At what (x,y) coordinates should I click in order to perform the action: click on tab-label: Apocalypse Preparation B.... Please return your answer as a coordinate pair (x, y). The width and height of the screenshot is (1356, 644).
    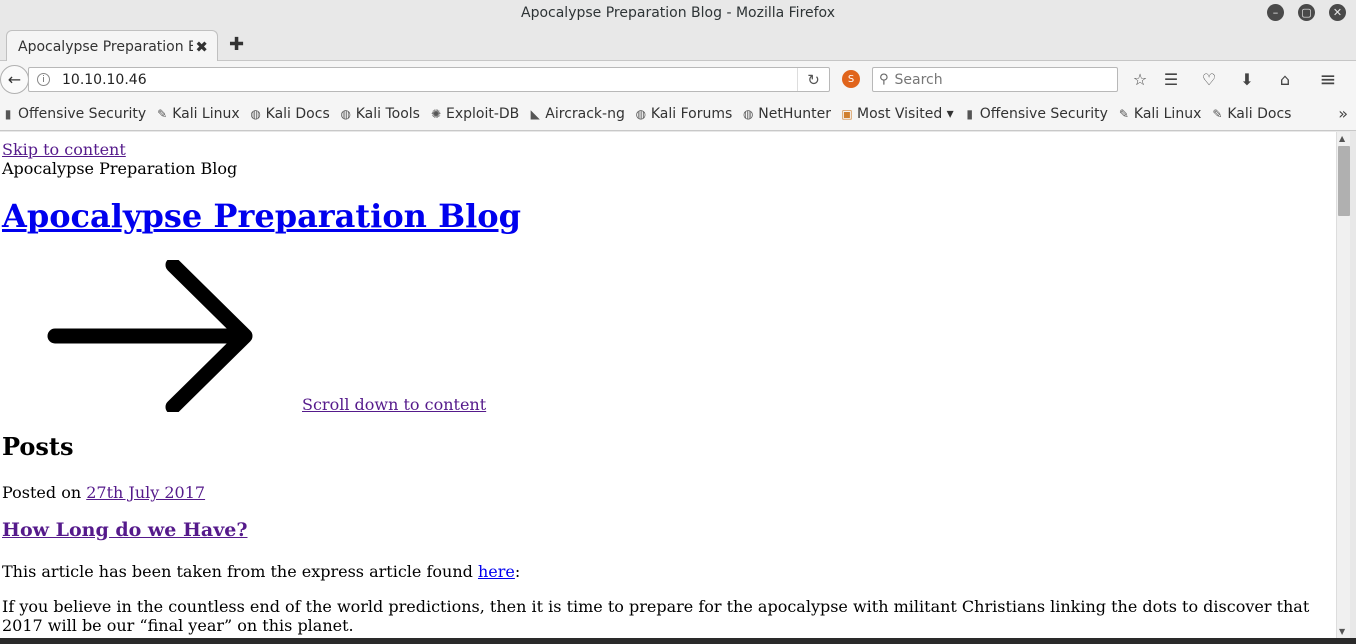
    Looking at the image, I should click on (105, 46).